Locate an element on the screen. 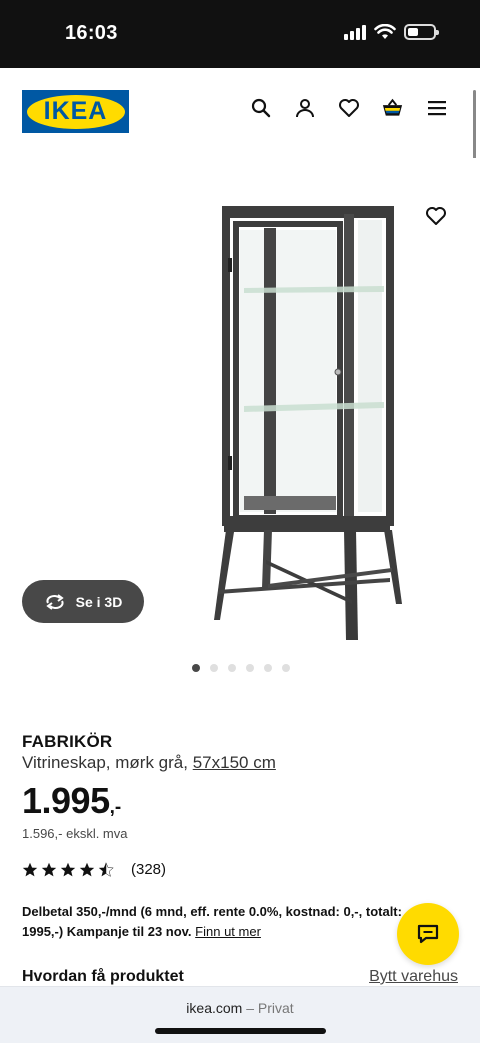 The image size is (480, 1043). view-in-3d-button: Se i 3D is located at coordinates (83, 601).